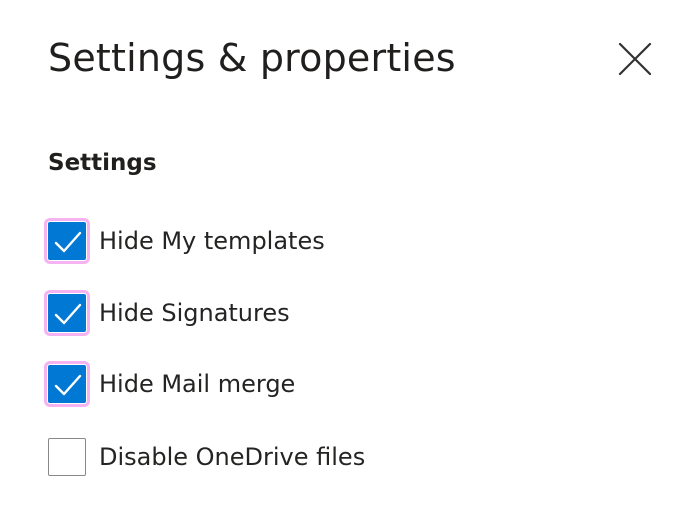 This screenshot has width=690, height=508. Describe the element at coordinates (252, 58) in the screenshot. I see `panel-title: Settings & properties` at that location.